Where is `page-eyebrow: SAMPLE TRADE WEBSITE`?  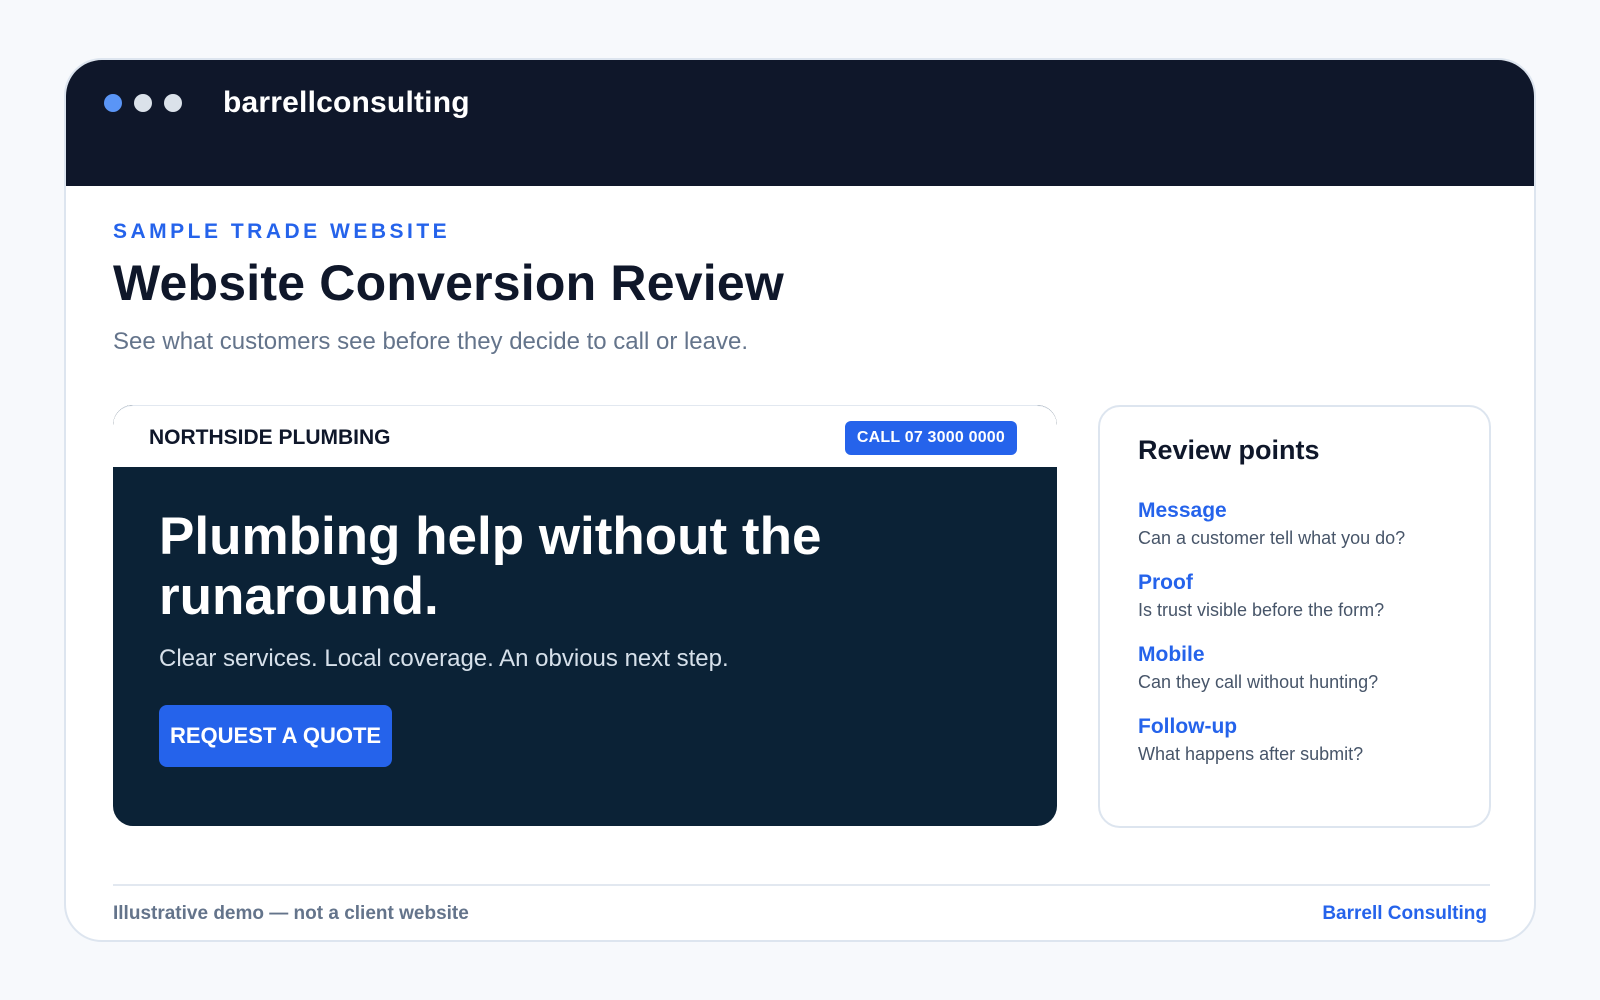 page-eyebrow: SAMPLE TRADE WEBSITE is located at coordinates (282, 231).